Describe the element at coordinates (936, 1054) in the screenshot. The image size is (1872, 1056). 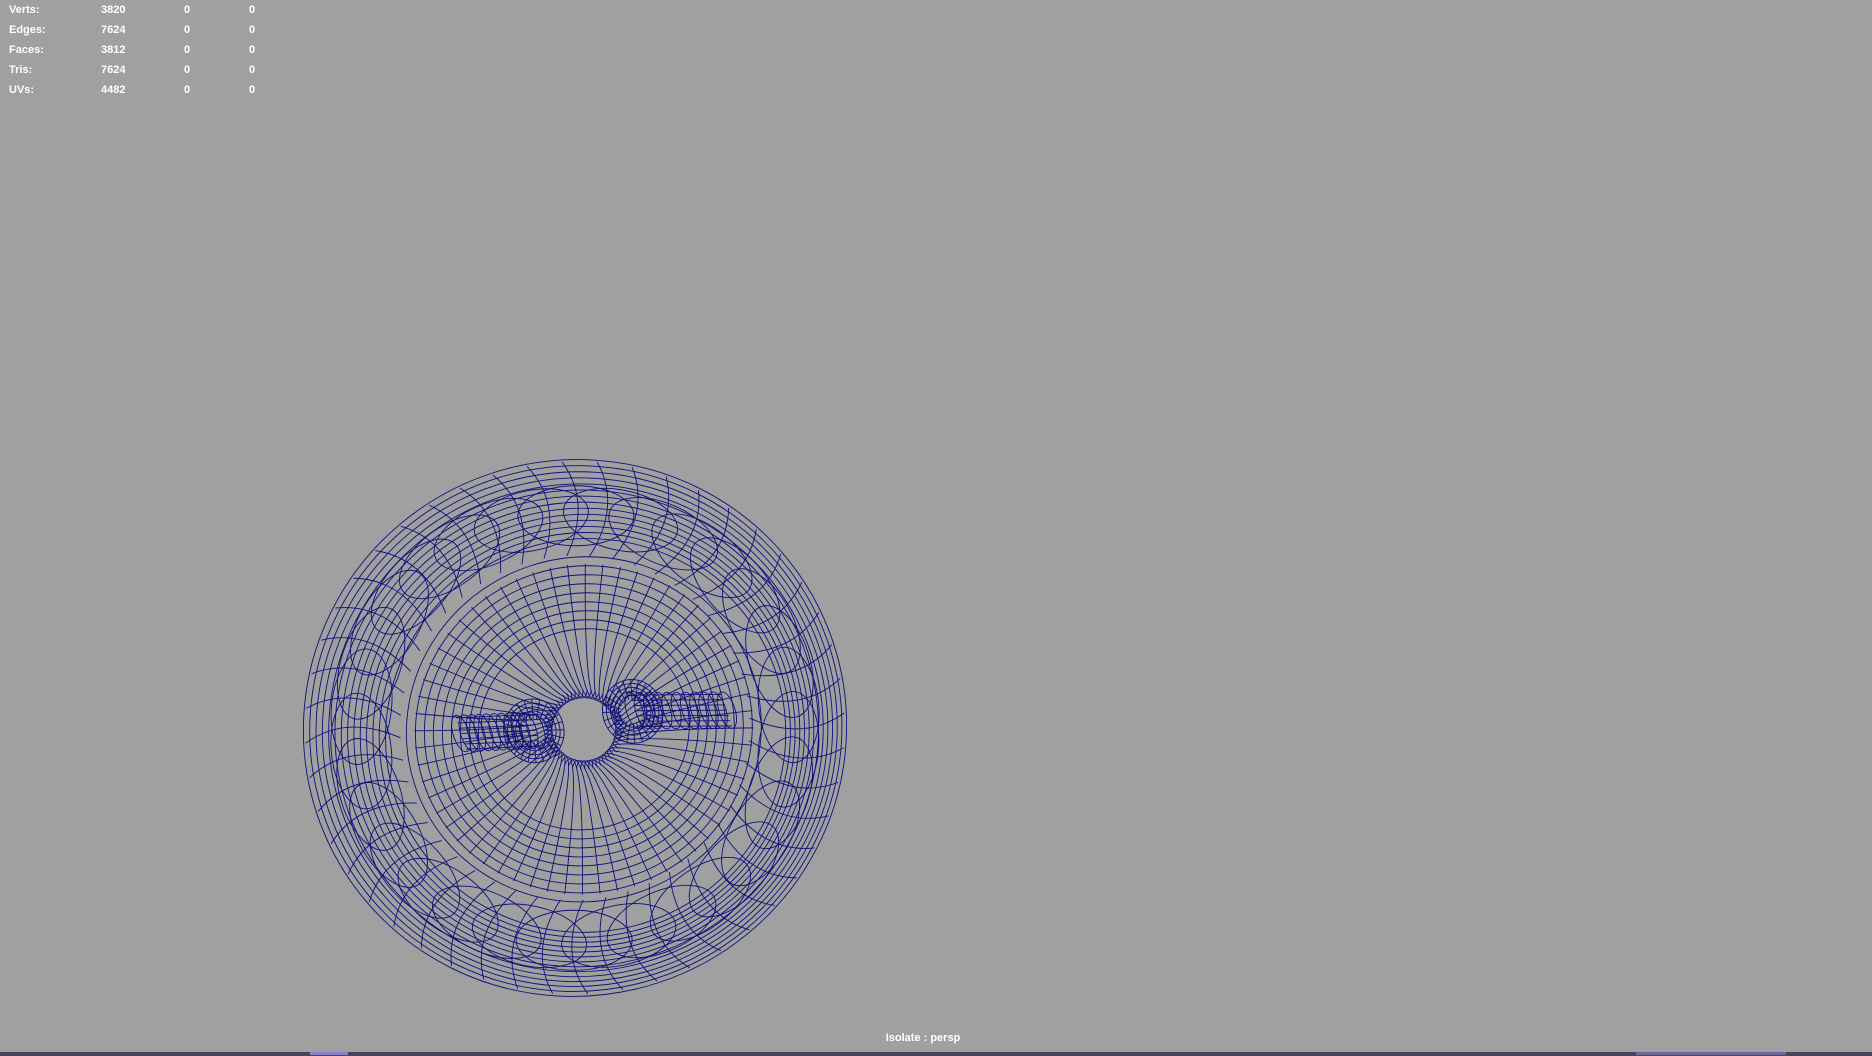
I see `viewport-bottom-border` at that location.